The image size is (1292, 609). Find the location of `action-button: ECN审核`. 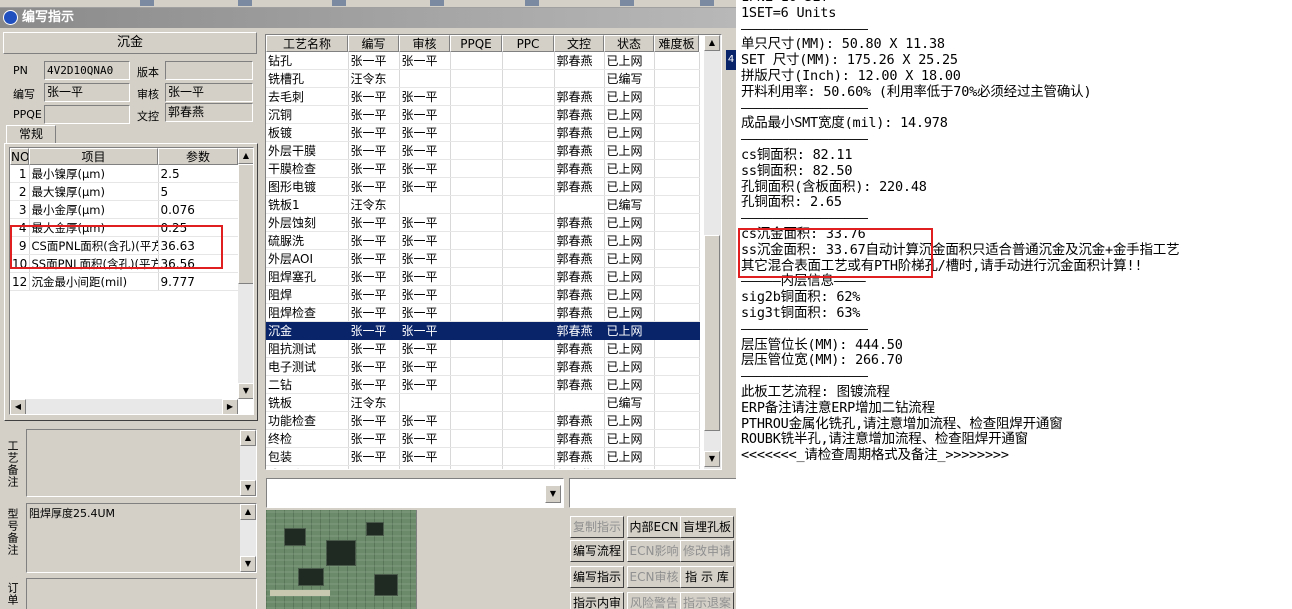

action-button: ECN审核 is located at coordinates (654, 577).